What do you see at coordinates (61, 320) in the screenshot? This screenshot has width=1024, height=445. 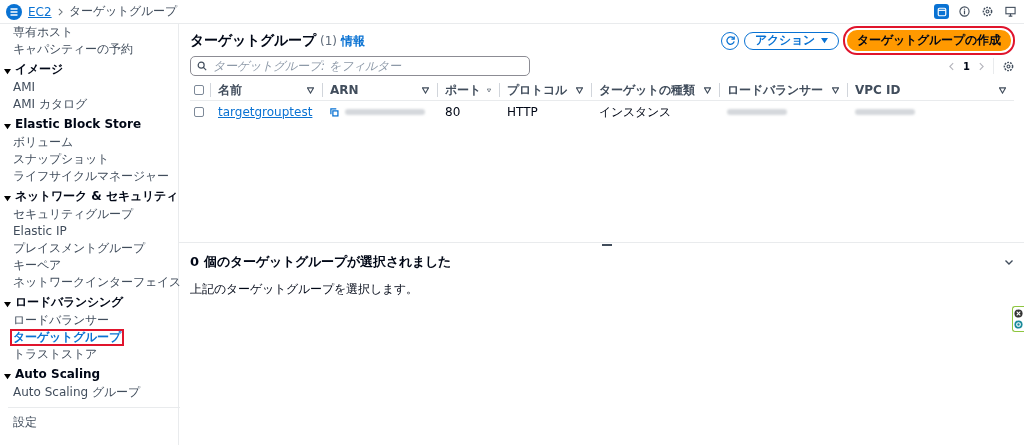 I see `sidebar-item: ロードバランサー` at bounding box center [61, 320].